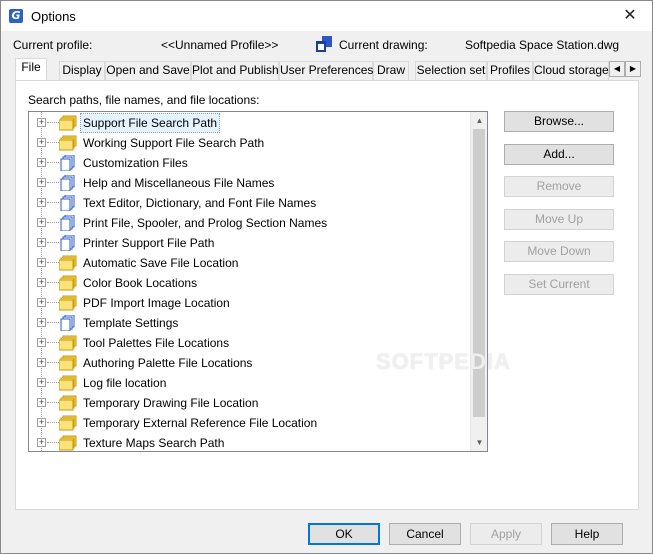 The height and width of the screenshot is (554, 653). What do you see at coordinates (249, 163) in the screenshot?
I see `tree-item: + Customization Files` at bounding box center [249, 163].